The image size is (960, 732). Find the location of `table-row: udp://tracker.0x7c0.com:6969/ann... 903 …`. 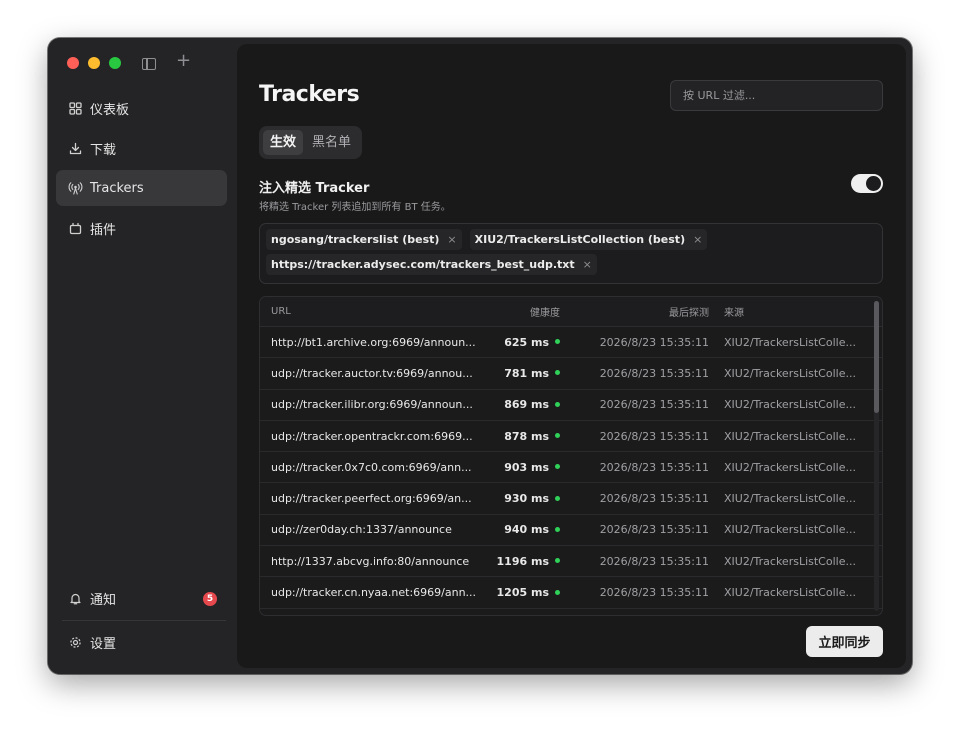

table-row: udp://tracker.0x7c0.com:6969/ann... 903 … is located at coordinates (571, 468).